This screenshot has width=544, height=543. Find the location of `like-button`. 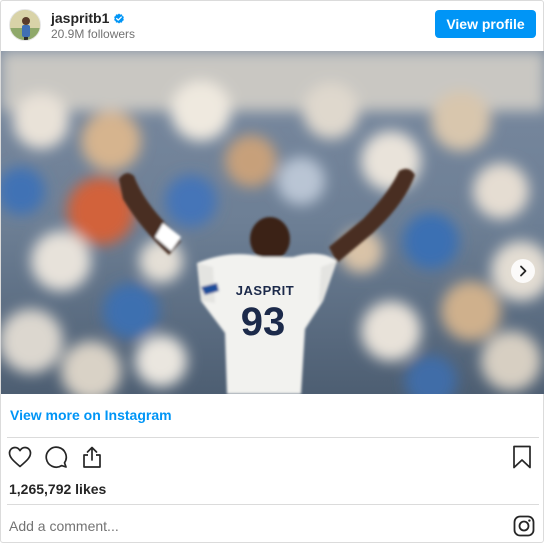

like-button is located at coordinates (20, 459).